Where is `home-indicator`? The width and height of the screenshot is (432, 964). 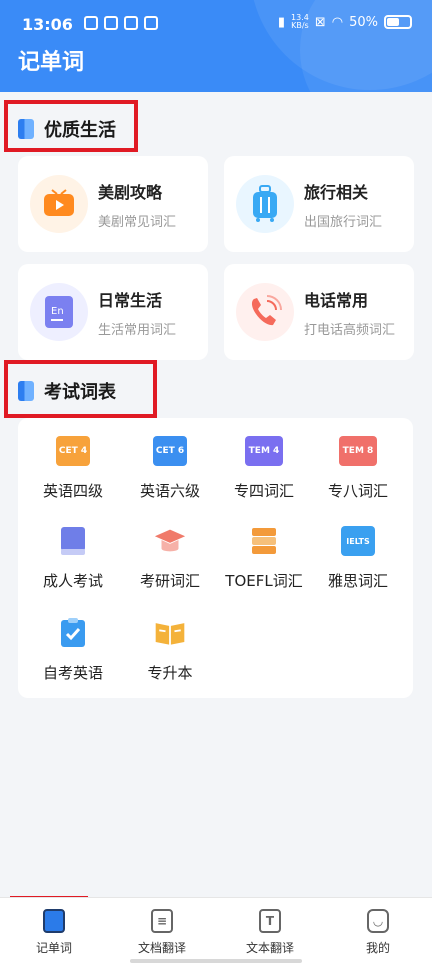
home-indicator is located at coordinates (216, 961).